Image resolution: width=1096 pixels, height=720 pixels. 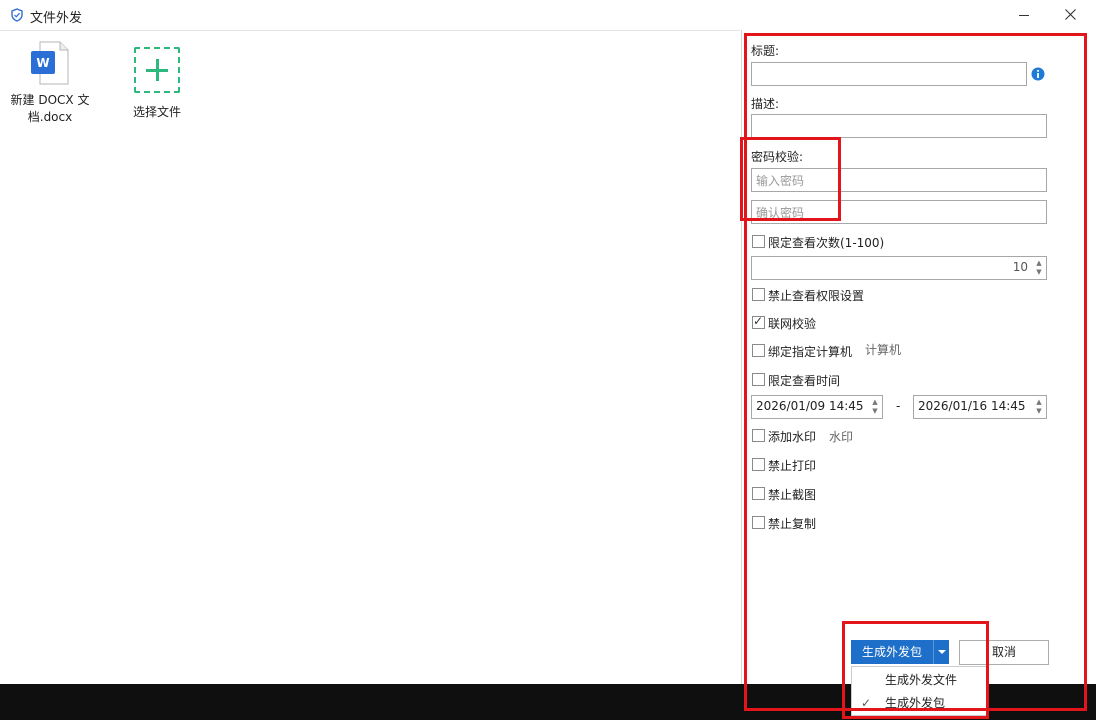 What do you see at coordinates (548, 15) in the screenshot?
I see `title-bar: 文件外发` at bounding box center [548, 15].